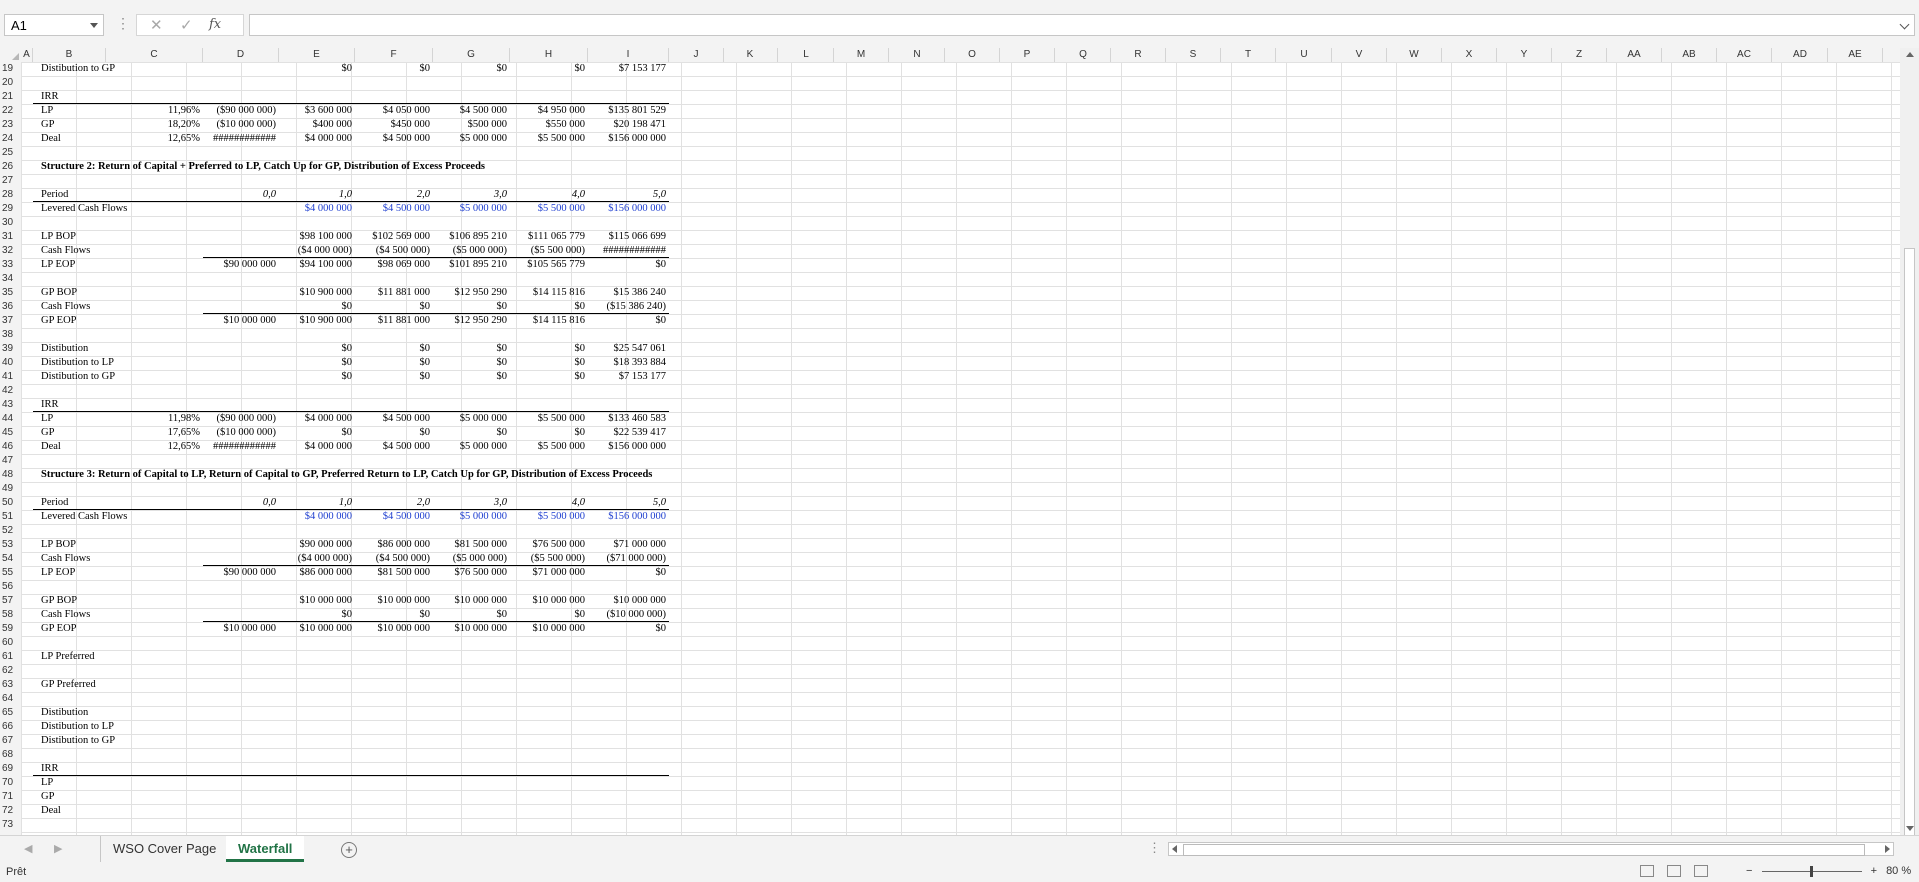 The image size is (1919, 882). Describe the element at coordinates (1909, 448) in the screenshot. I see `vertical-scrollbar` at that location.